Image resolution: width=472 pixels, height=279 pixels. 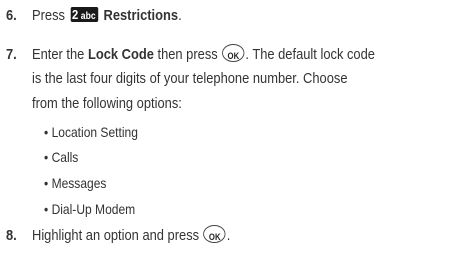 What do you see at coordinates (11, 54) in the screenshot?
I see `step-number: 7.` at bounding box center [11, 54].